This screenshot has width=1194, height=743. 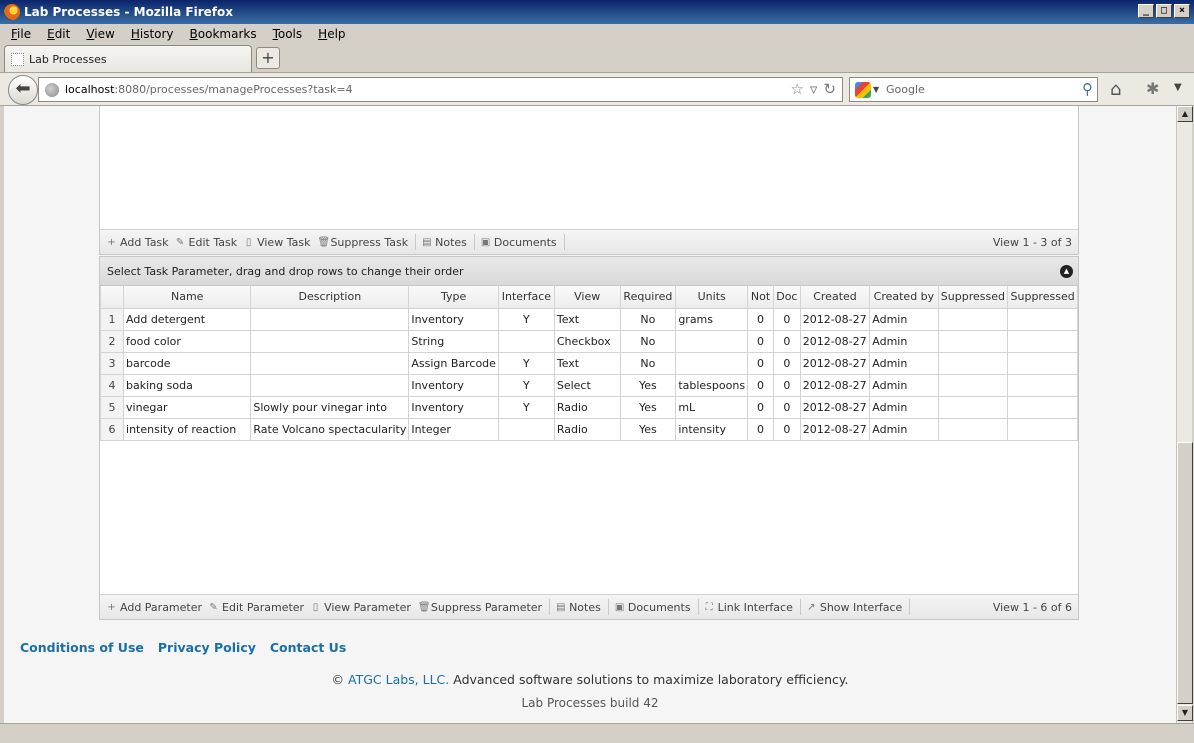 I want to click on search-bar: ▼ Google ⚲, so click(x=973, y=89).